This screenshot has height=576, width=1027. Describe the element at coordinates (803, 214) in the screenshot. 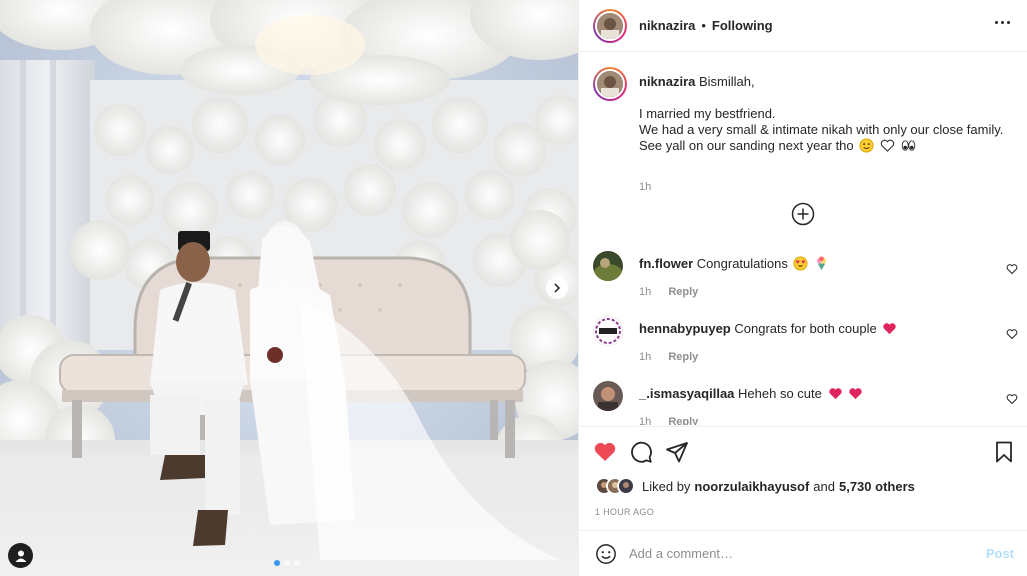

I see `load-more-comments-button` at that location.